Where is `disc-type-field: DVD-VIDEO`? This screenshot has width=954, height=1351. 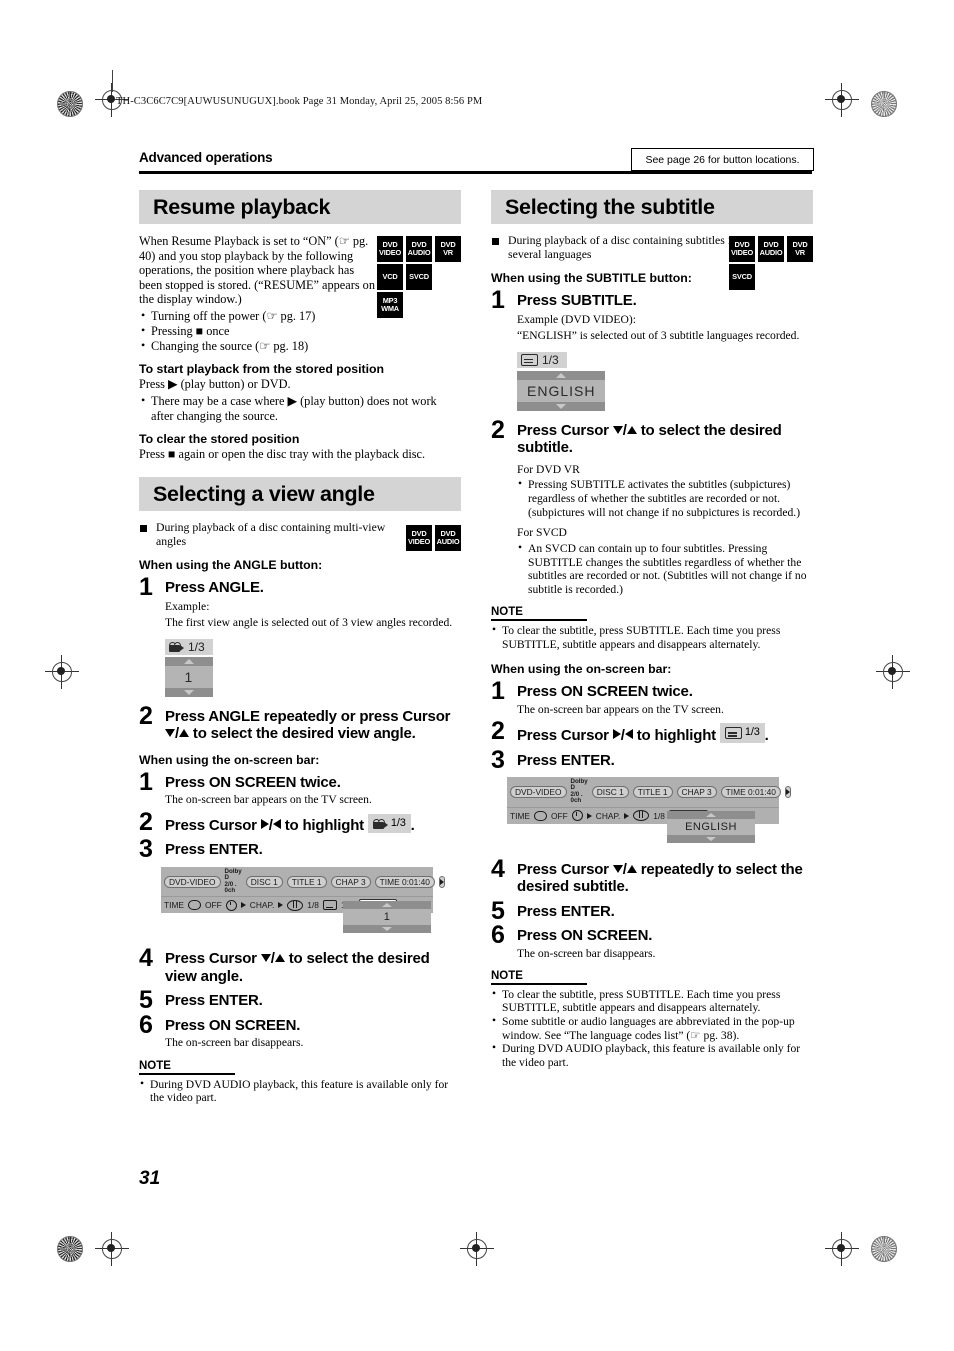 disc-type-field: DVD-VIDEO is located at coordinates (538, 791).